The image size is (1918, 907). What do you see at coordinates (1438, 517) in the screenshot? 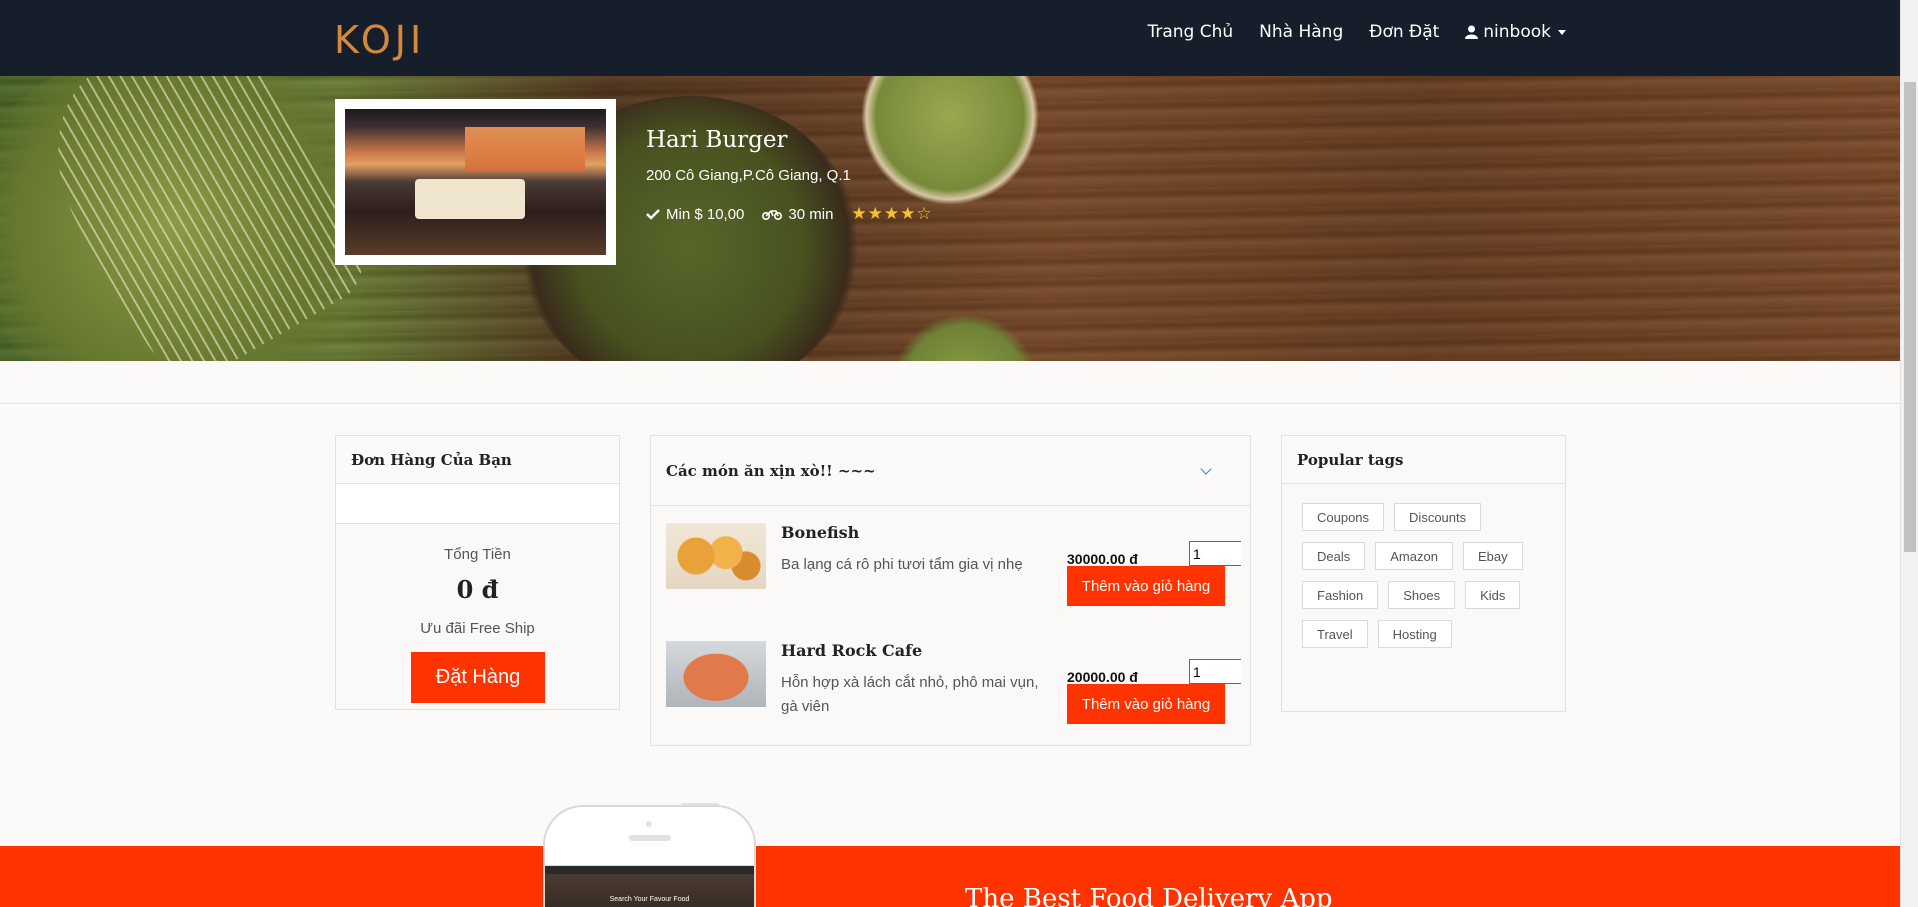
I see `tag-discounts: Discounts` at bounding box center [1438, 517].